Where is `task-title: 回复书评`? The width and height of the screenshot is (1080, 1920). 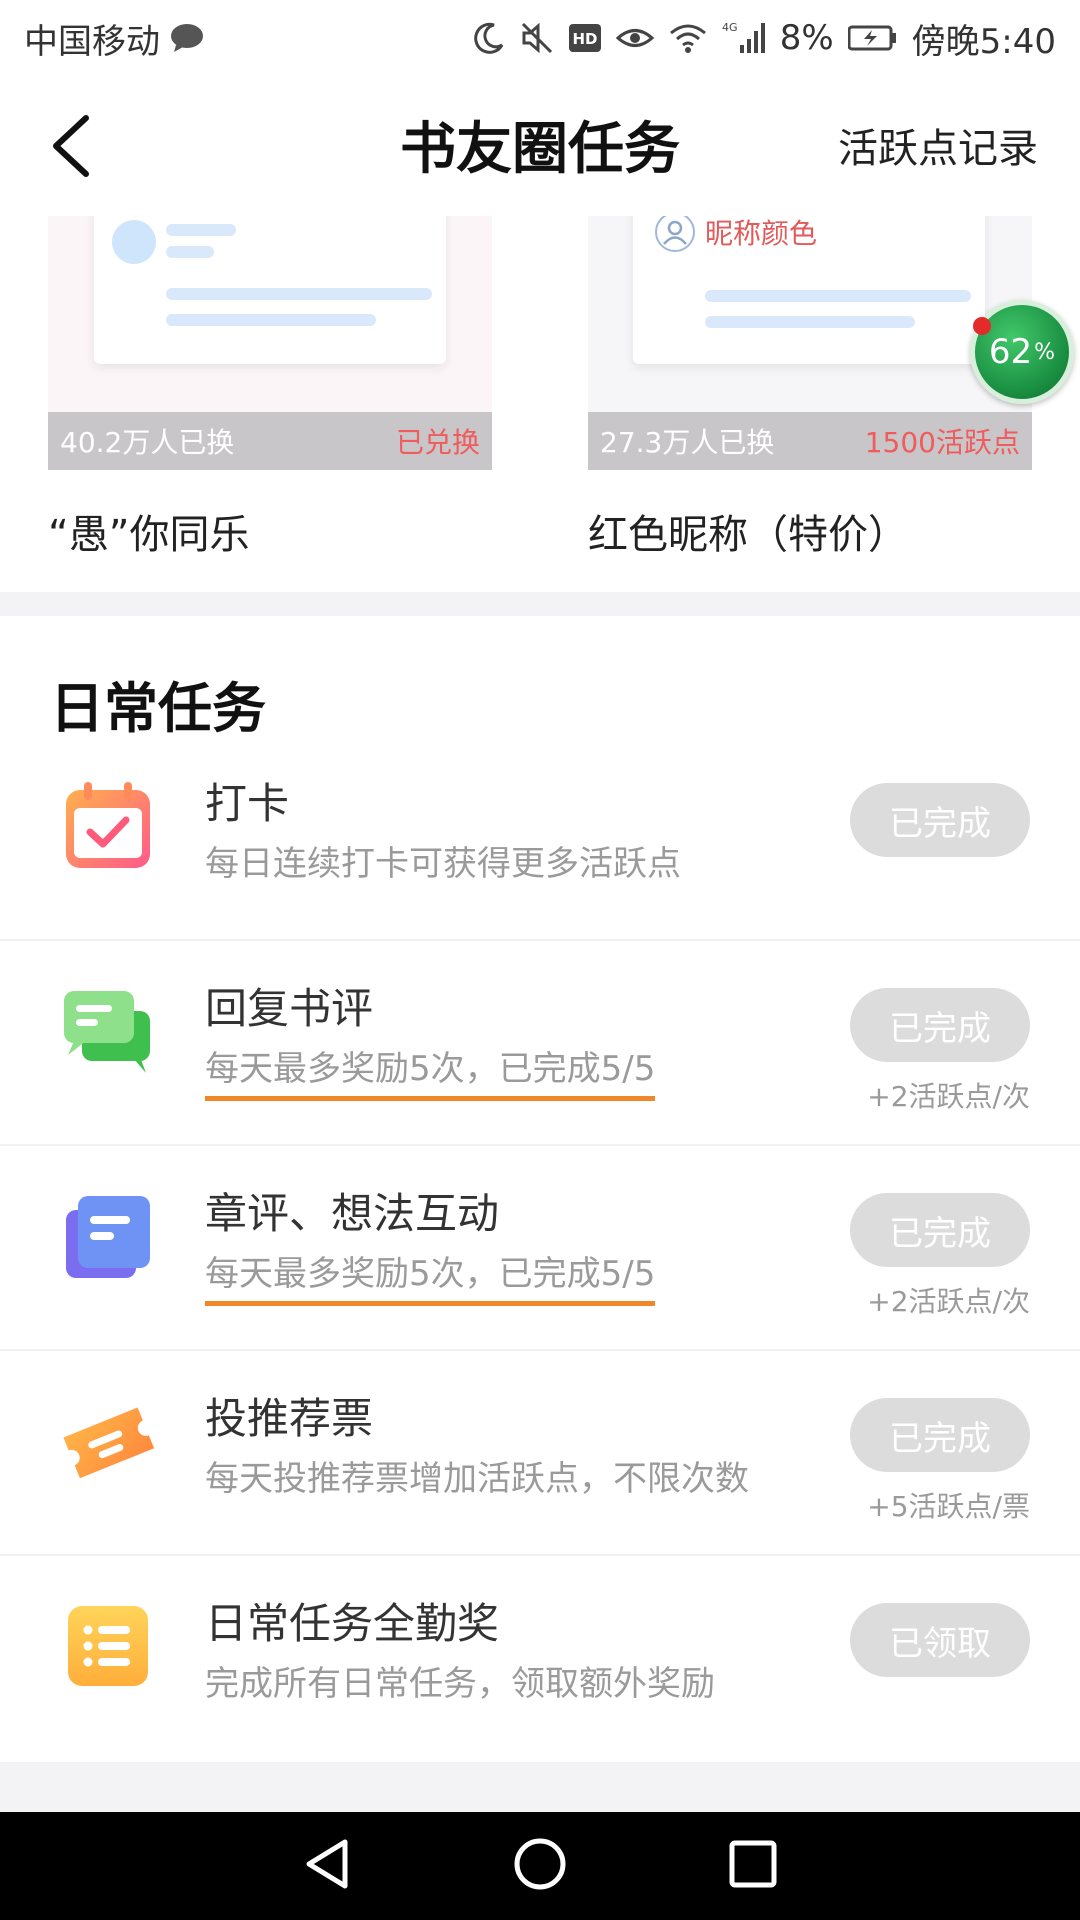
task-title: 回复书评 is located at coordinates (289, 1008).